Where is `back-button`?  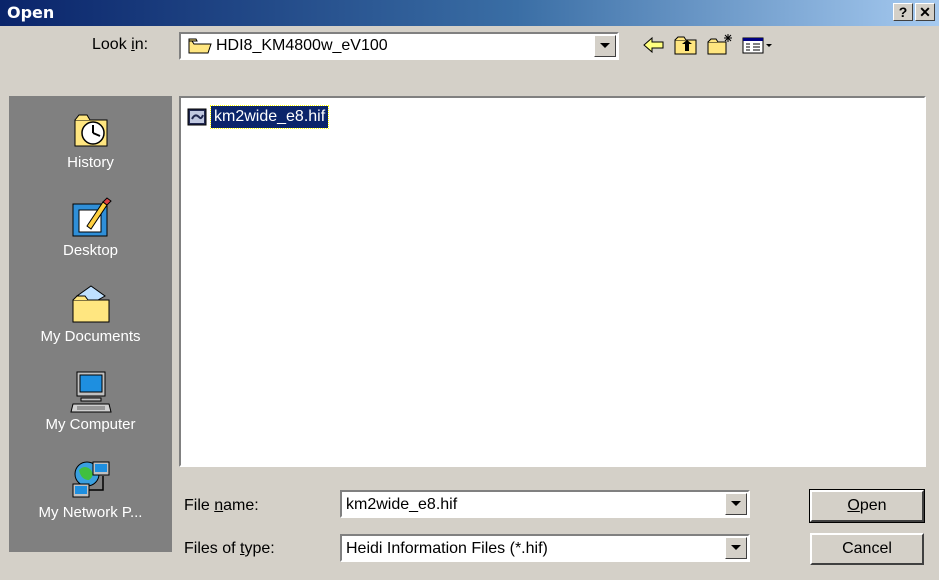 back-button is located at coordinates (654, 45).